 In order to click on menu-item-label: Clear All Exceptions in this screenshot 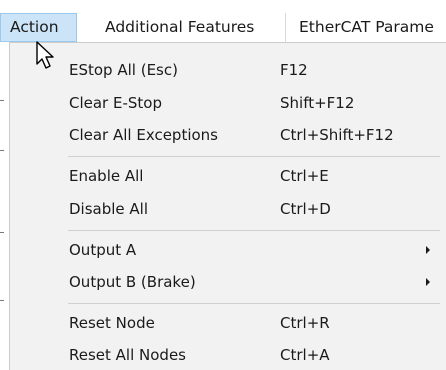, I will do `click(143, 135)`.